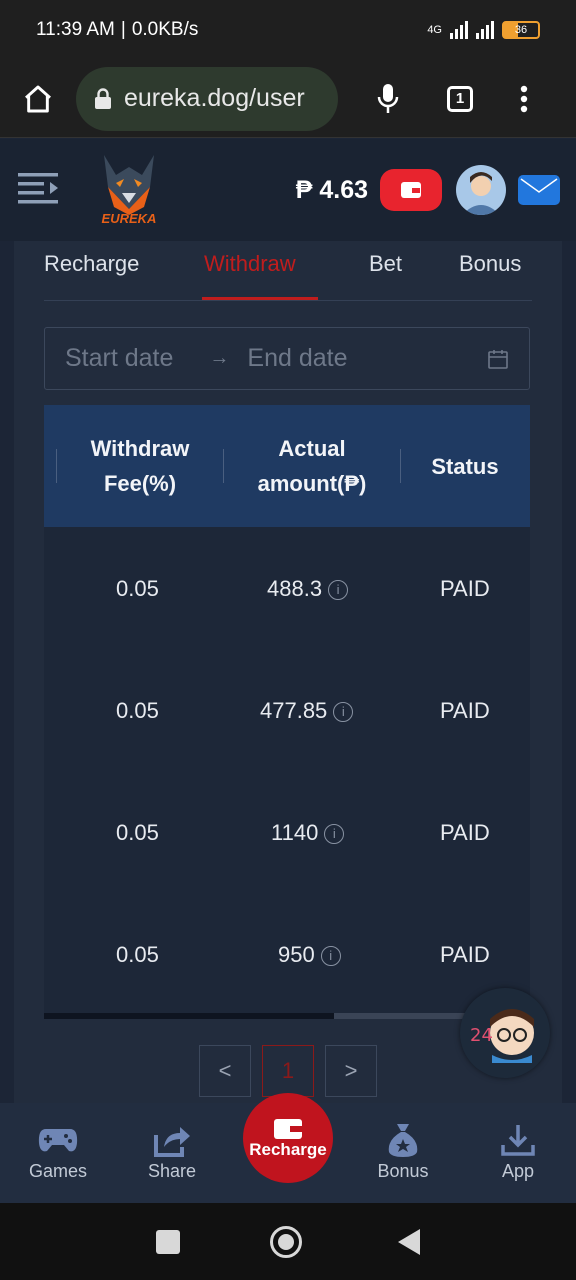  What do you see at coordinates (518, 1140) in the screenshot?
I see `download-icon` at bounding box center [518, 1140].